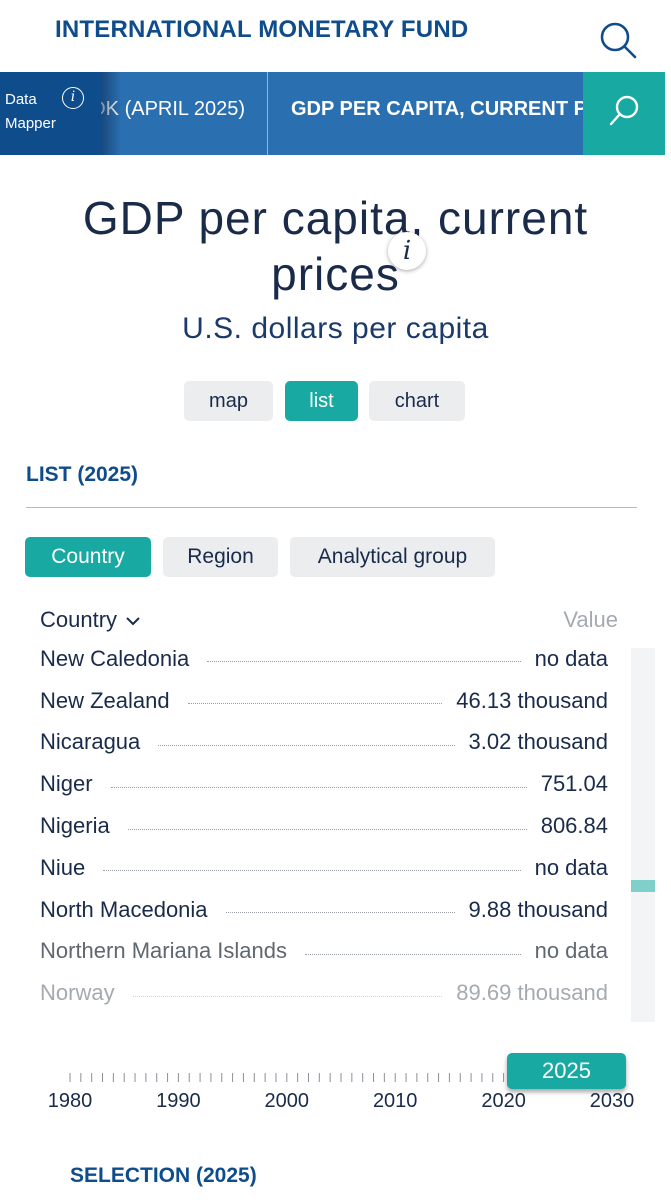 The image size is (671, 1200). Describe the element at coordinates (79, 619) in the screenshot. I see `column-country-label: Country` at that location.